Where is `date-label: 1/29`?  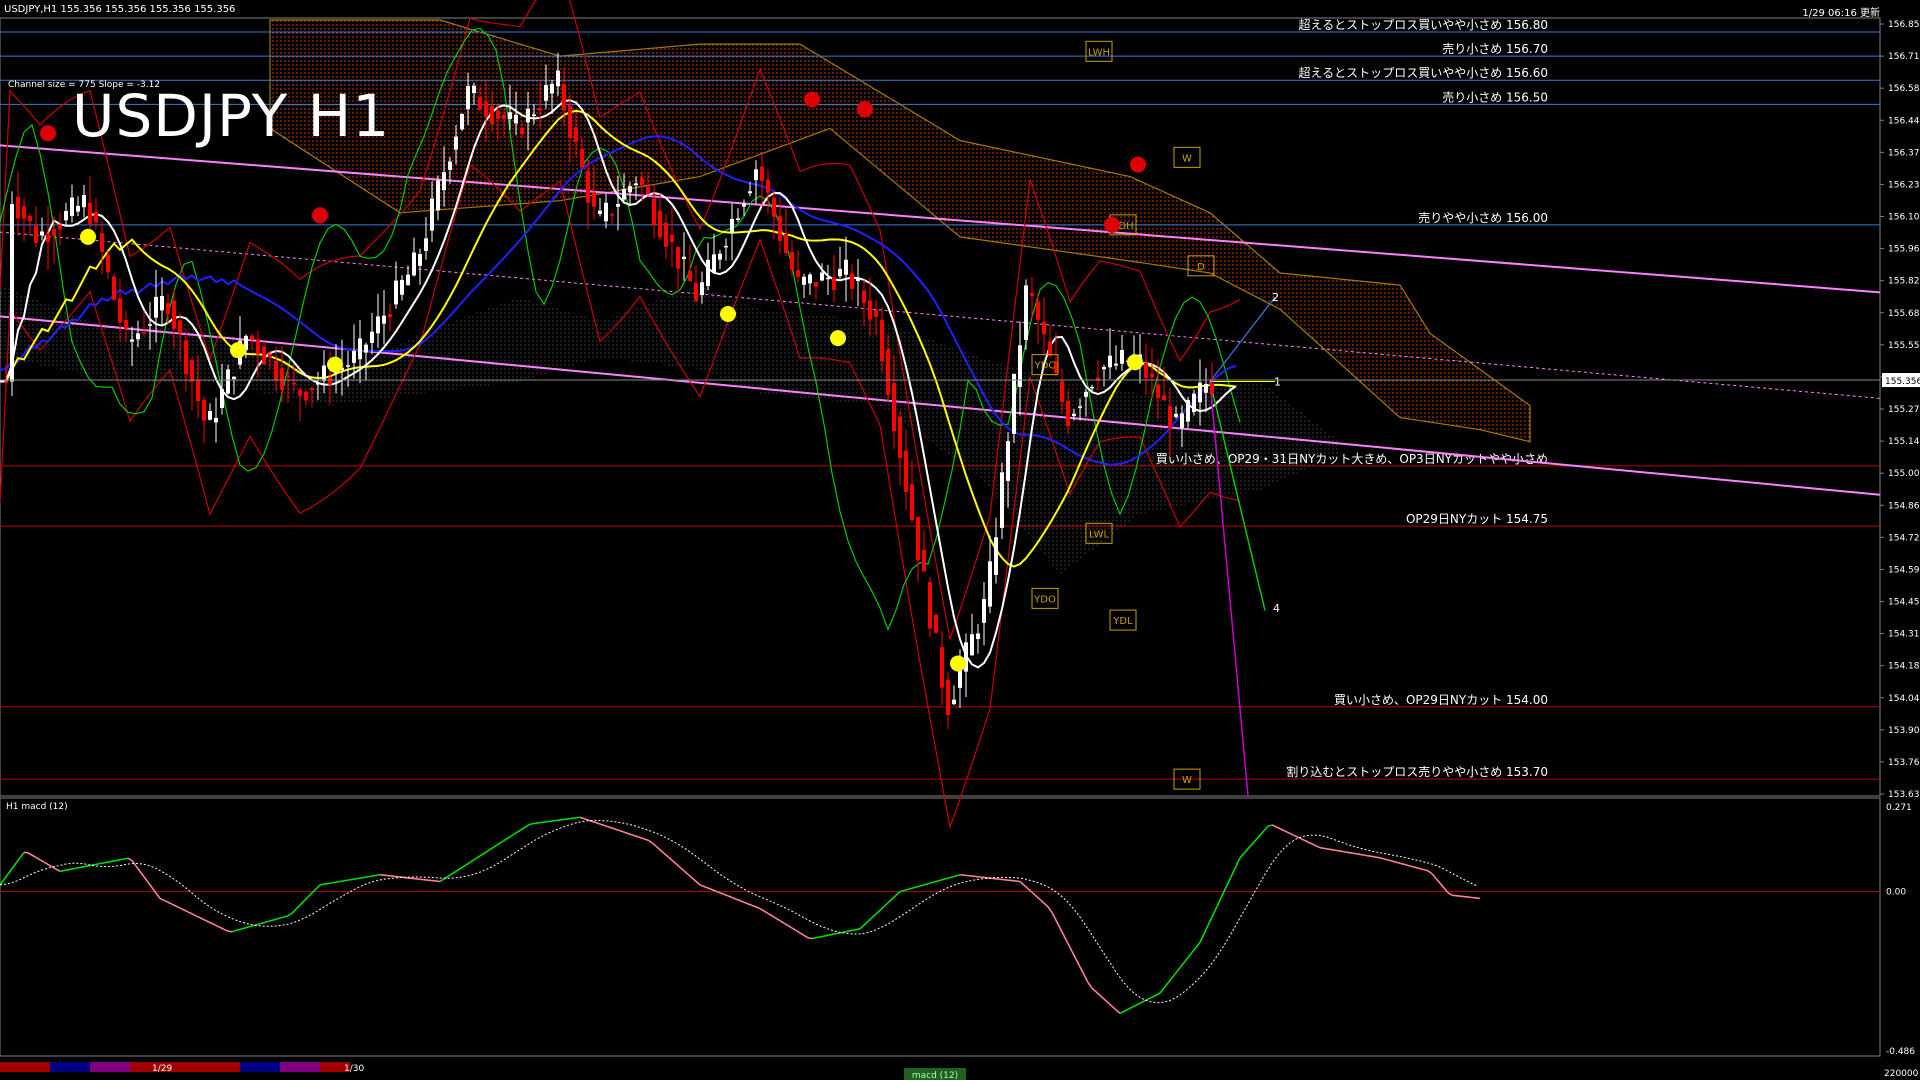
date-label: 1/29 is located at coordinates (162, 1069).